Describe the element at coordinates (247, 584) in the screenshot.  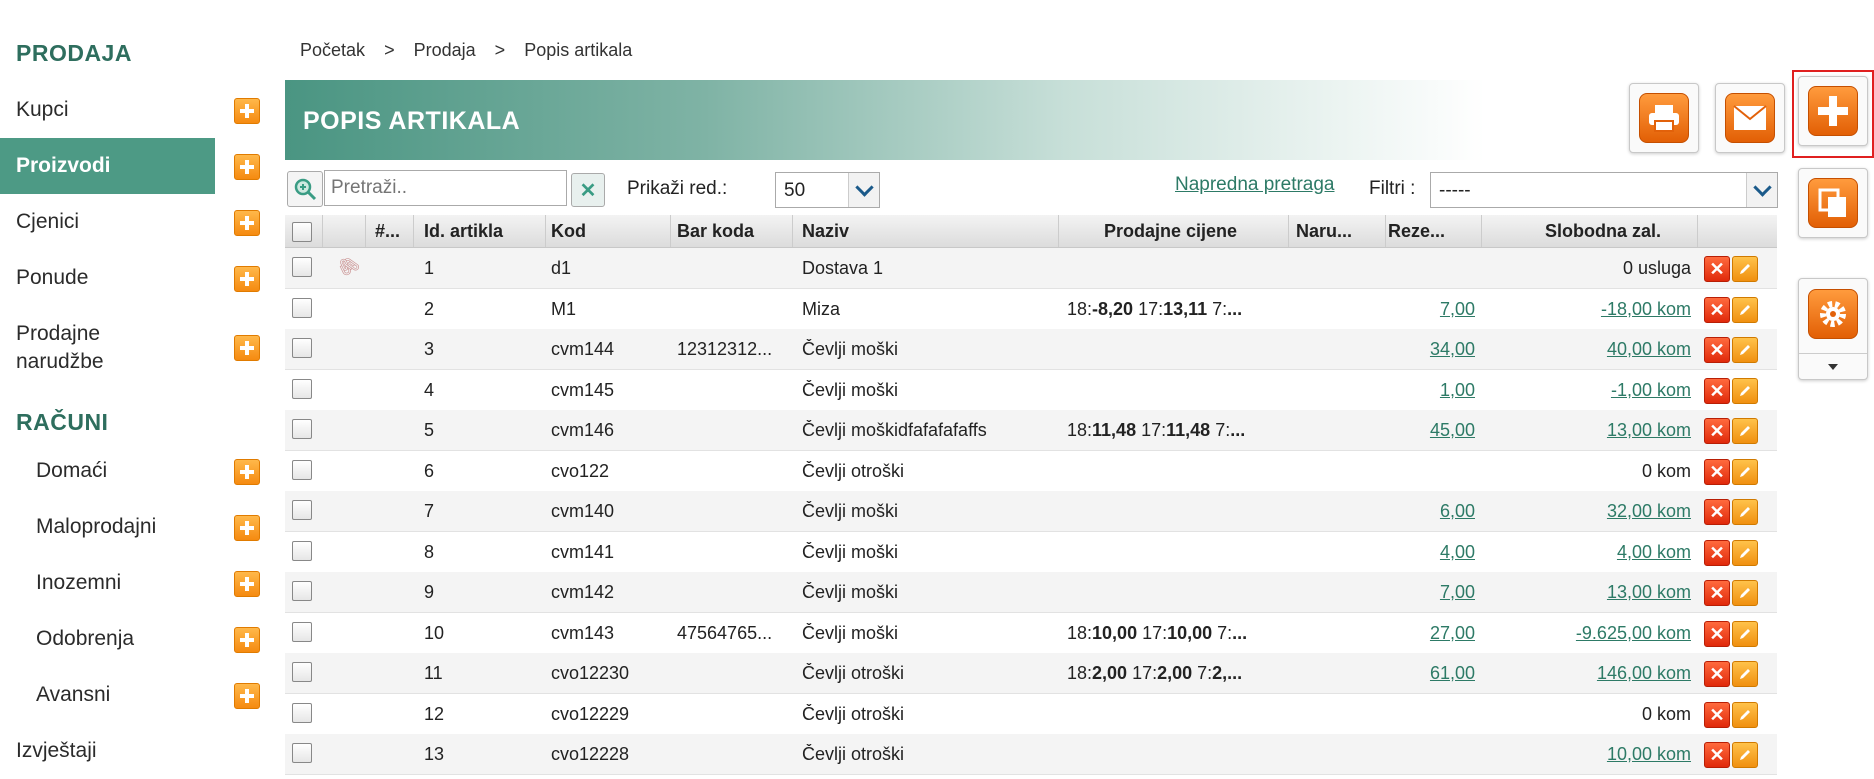
I see `add-inozemni-button` at that location.